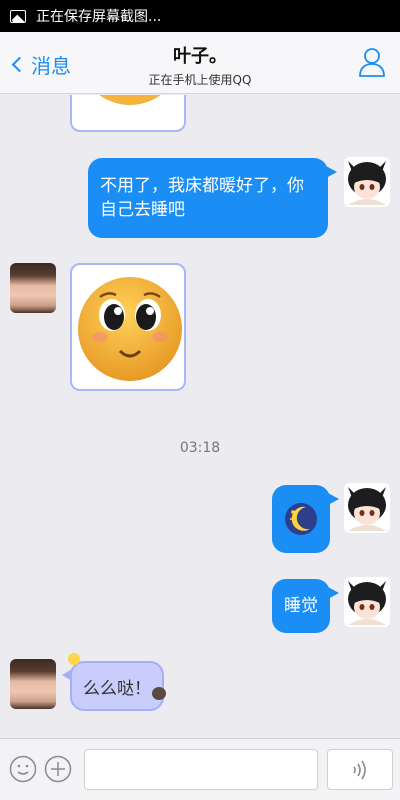 This screenshot has width=400, height=800. I want to click on input-bar, so click(200, 769).